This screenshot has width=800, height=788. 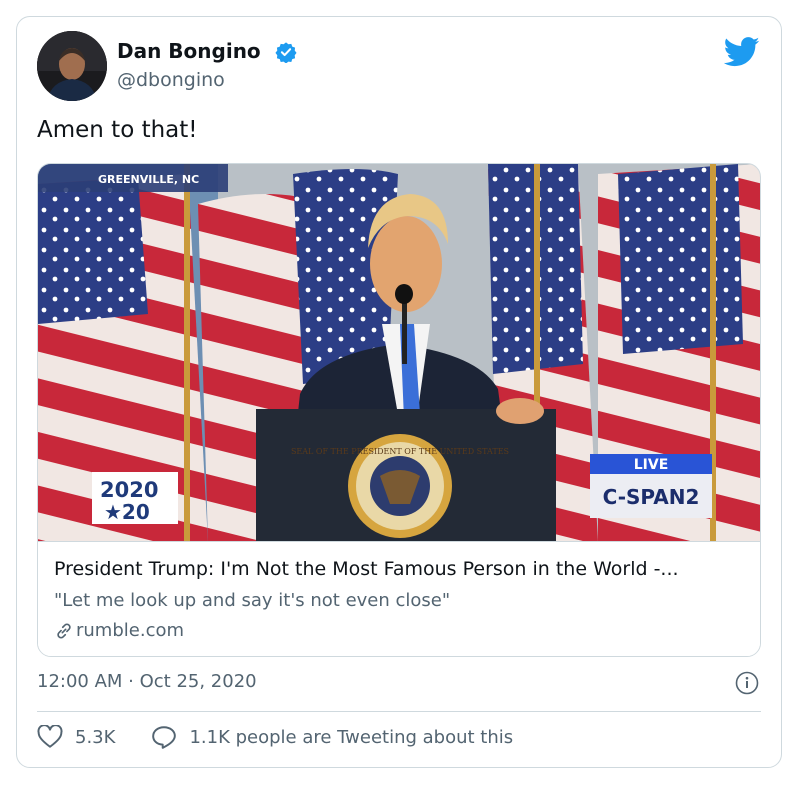 I want to click on tweet-text: Amen to that!, so click(x=117, y=130).